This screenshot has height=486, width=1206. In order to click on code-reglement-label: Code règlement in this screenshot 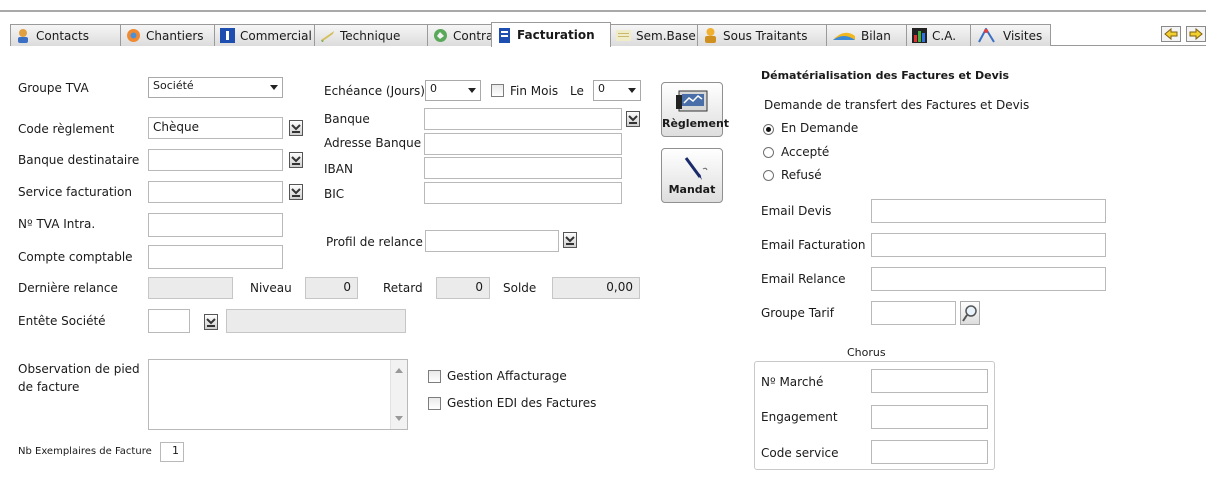, I will do `click(66, 129)`.